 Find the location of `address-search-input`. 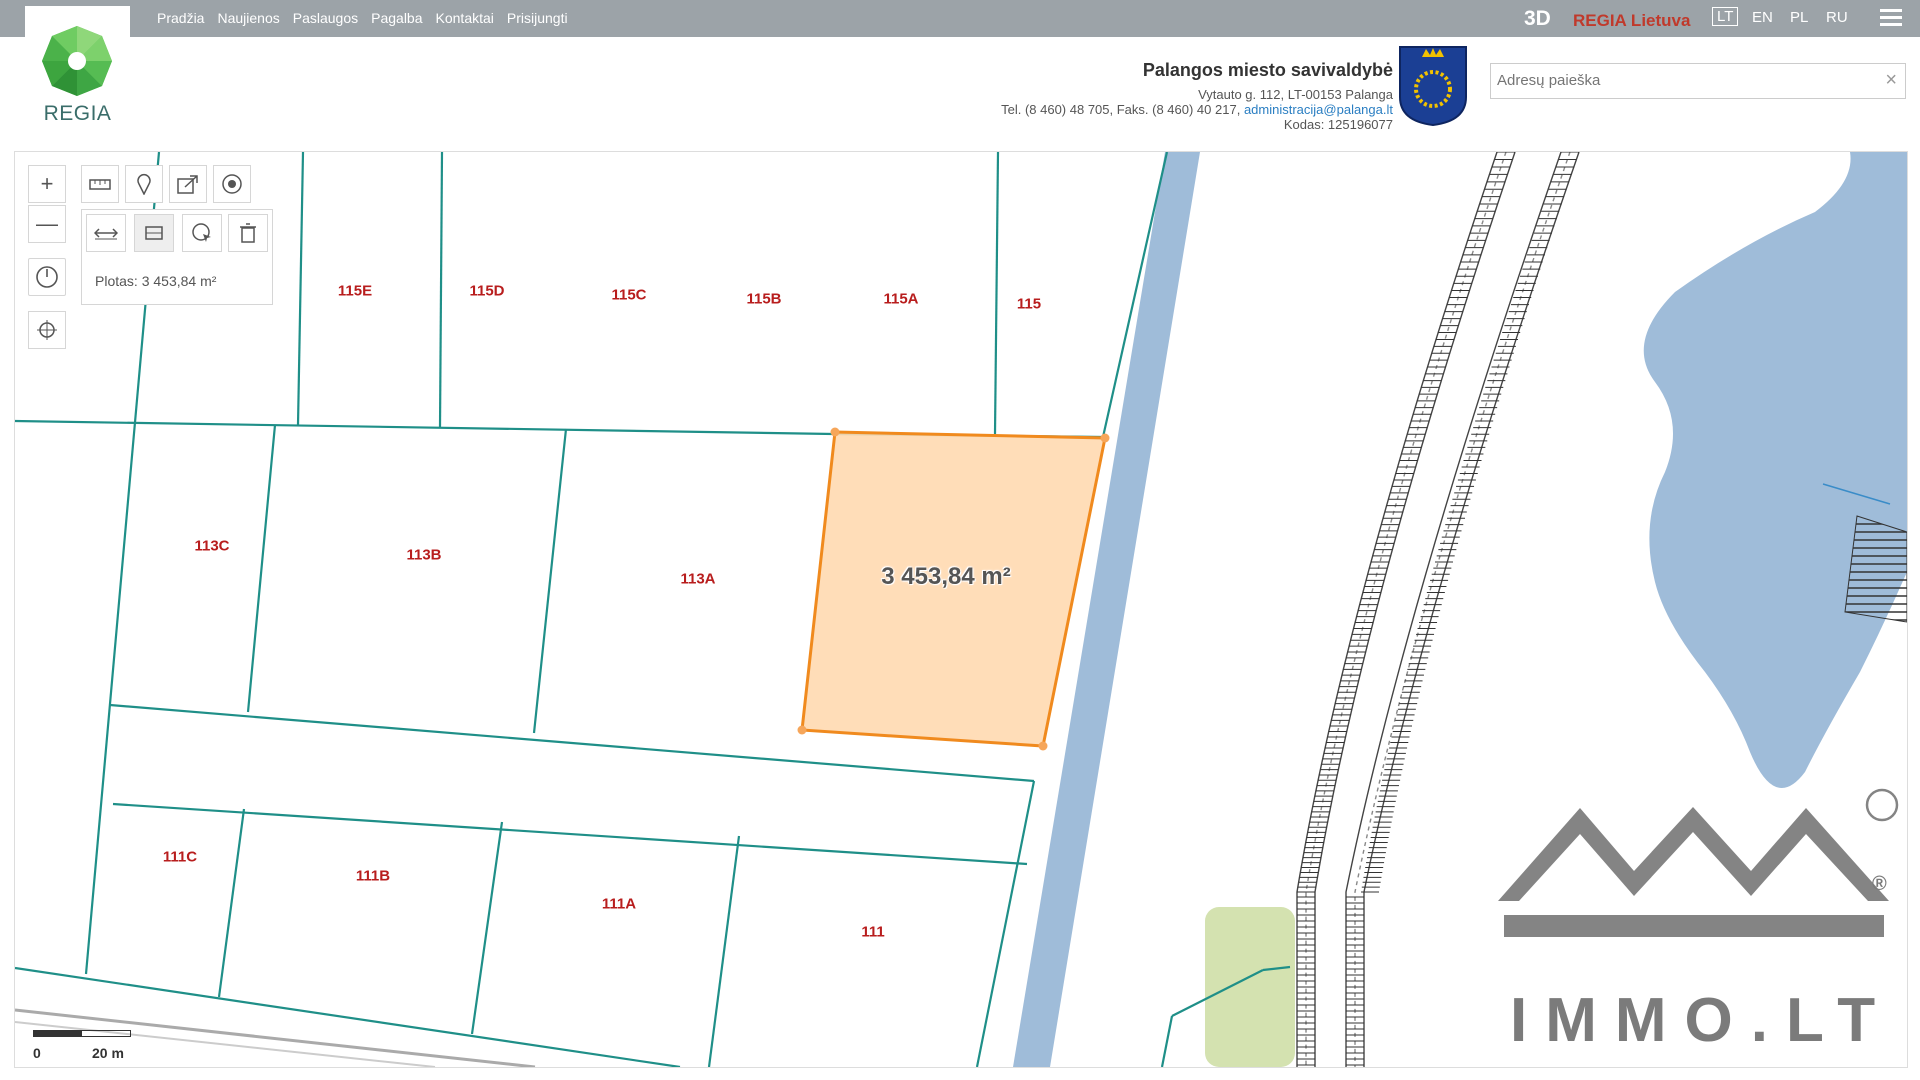

address-search-input is located at coordinates (1682, 80).